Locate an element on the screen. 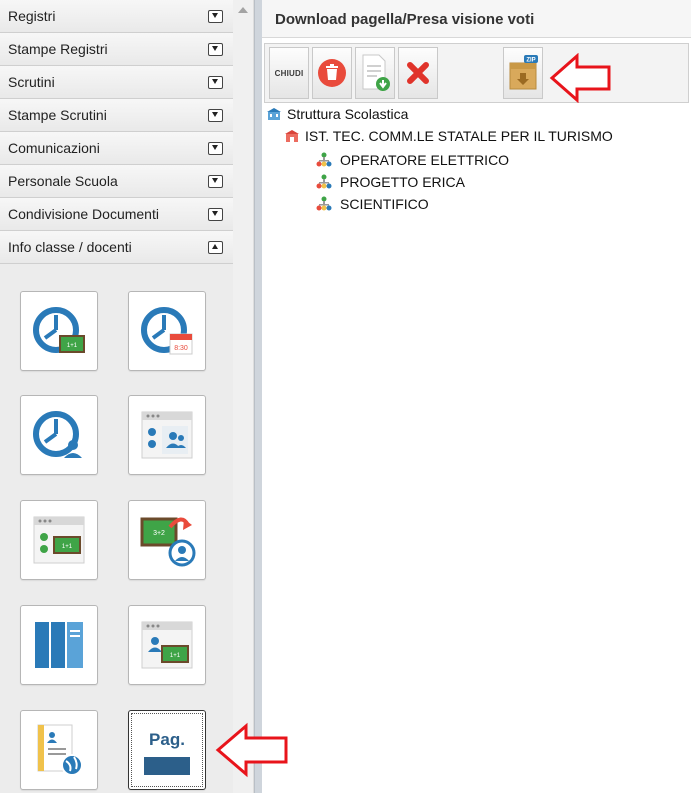 The width and height of the screenshot is (691, 793). zip-download-button: ZIP is located at coordinates (523, 73).